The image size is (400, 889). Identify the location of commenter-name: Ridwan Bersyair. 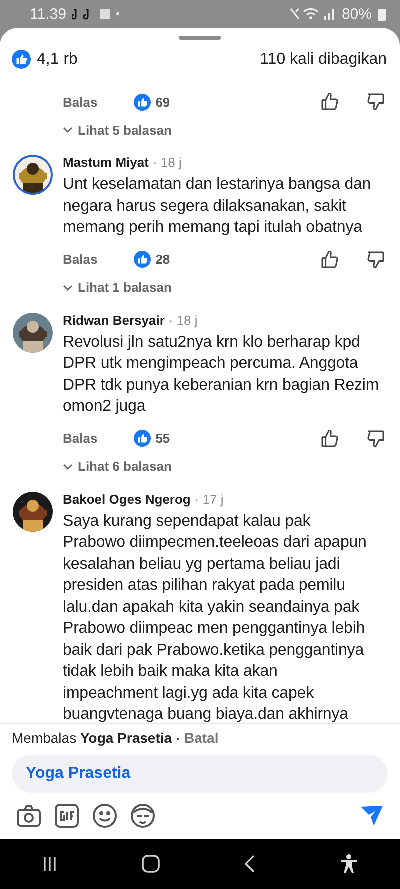
(114, 320).